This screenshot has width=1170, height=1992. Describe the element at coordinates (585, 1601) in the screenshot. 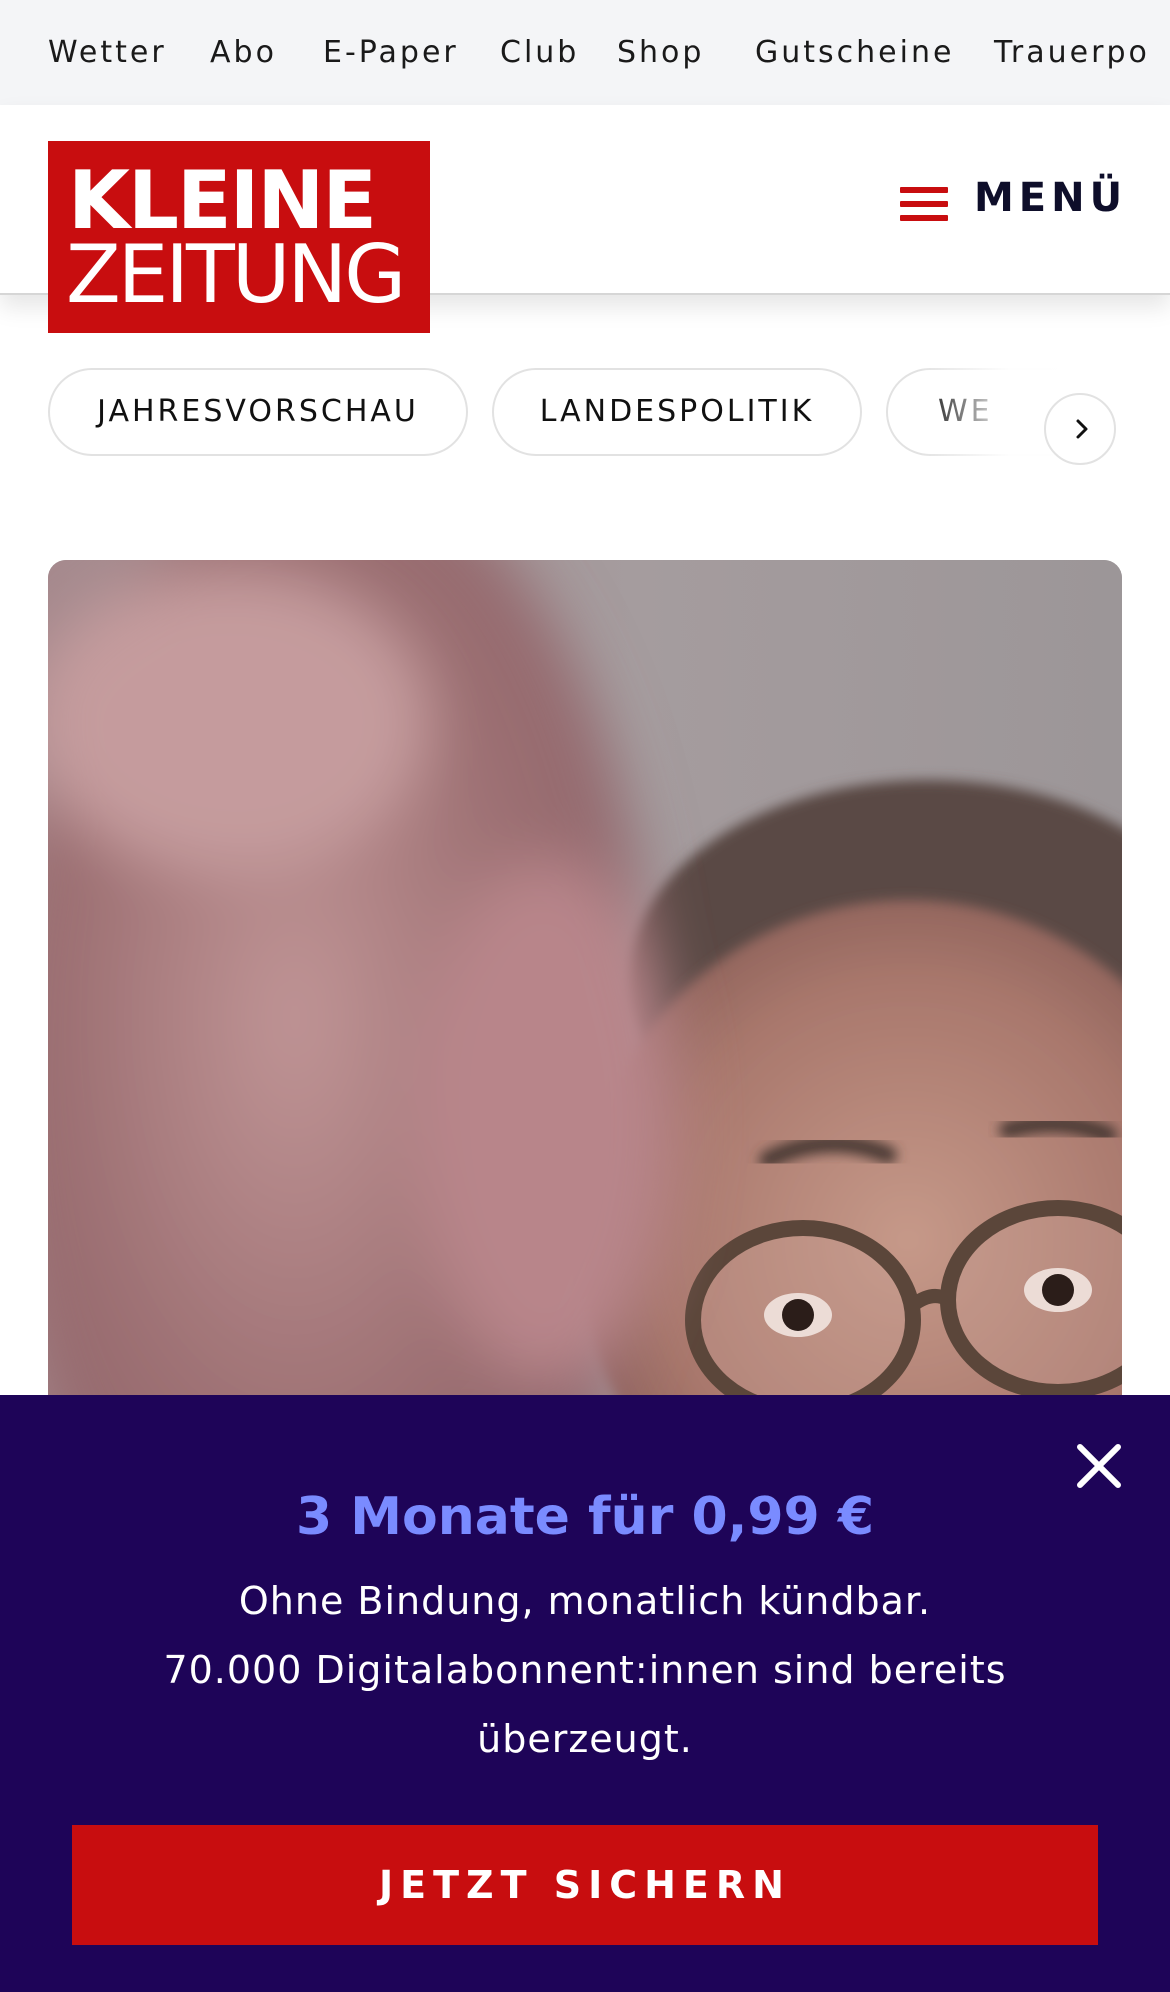

I see `promo-line-1: Ohne Bindung, monatlich kündbar.` at that location.